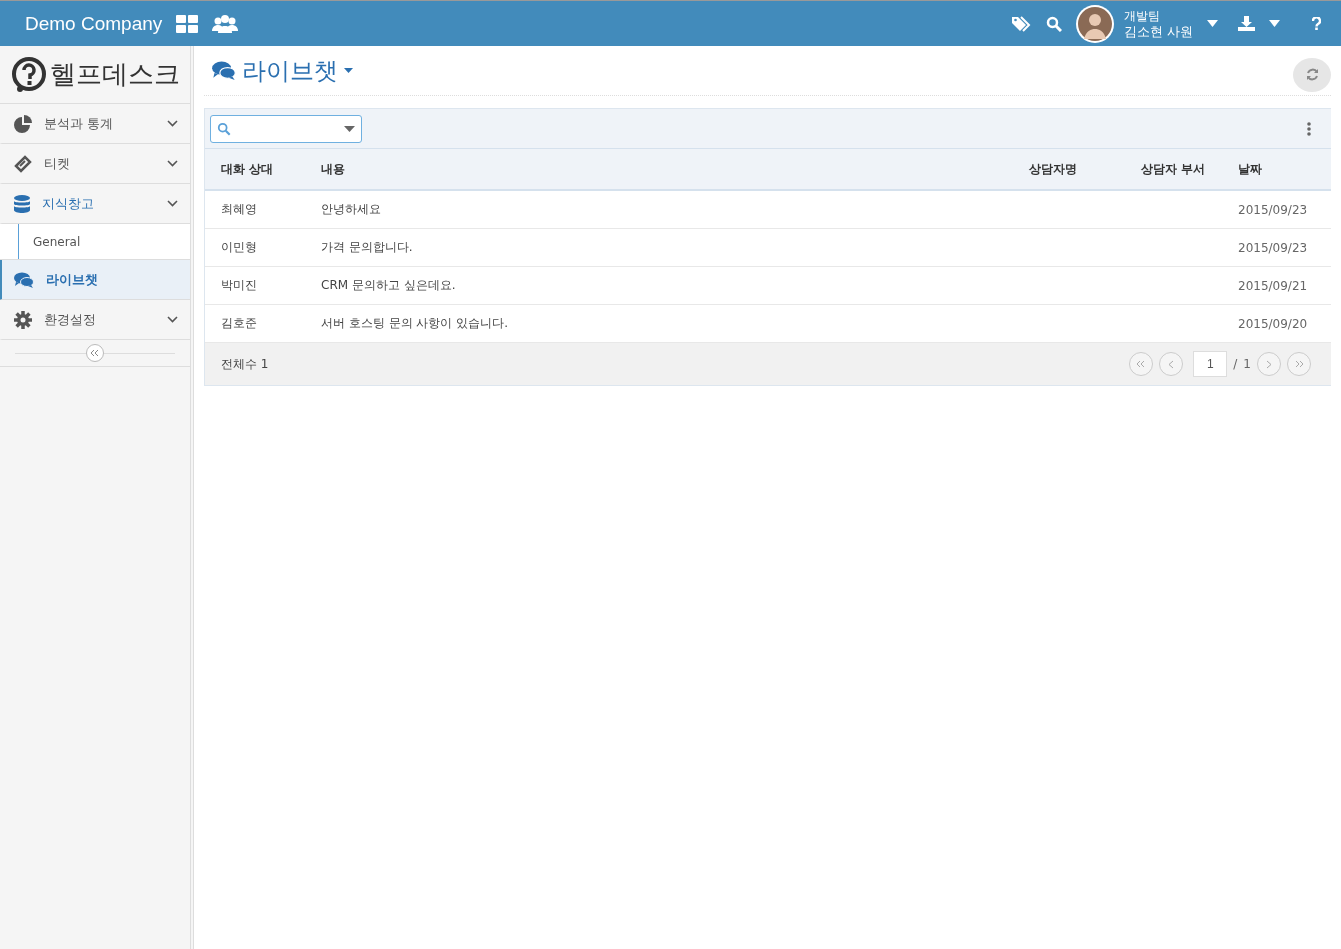 This screenshot has height=949, width=1341. Describe the element at coordinates (68, 203) in the screenshot. I see `sidebar-item-label: 지식창고` at that location.